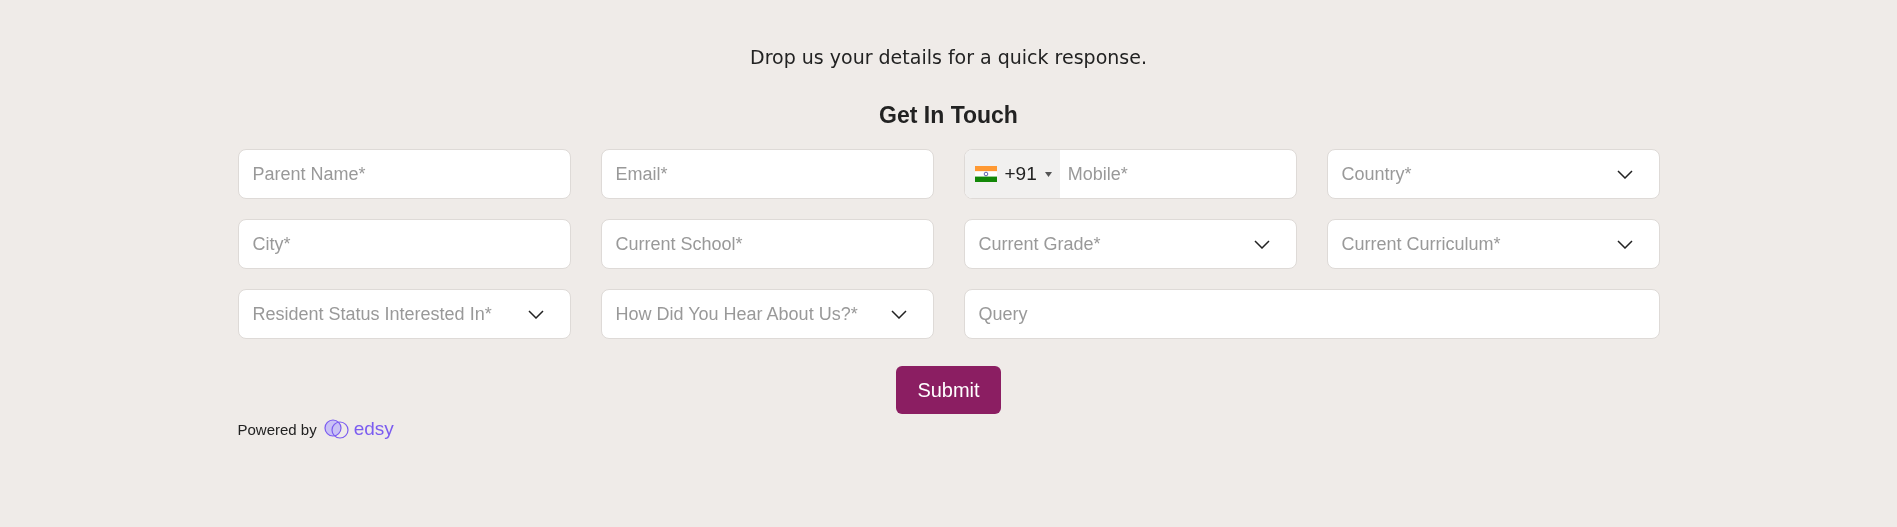 The image size is (1897, 527). Describe the element at coordinates (948, 115) in the screenshot. I see `form-heading: Get In Touch` at that location.